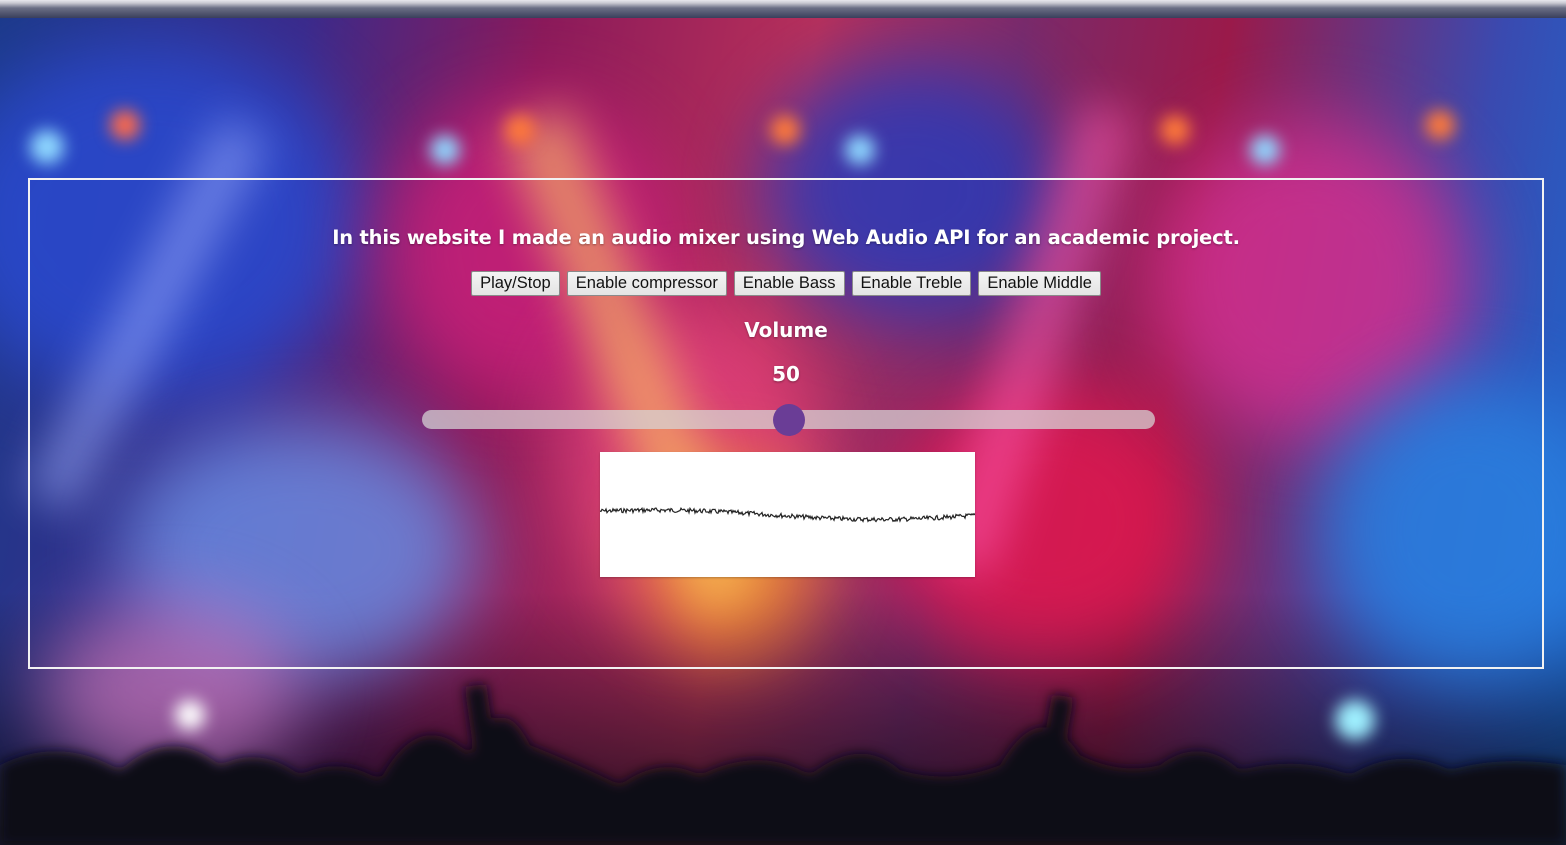  What do you see at coordinates (646, 283) in the screenshot?
I see `enable-compressor-button: Enable compressor` at bounding box center [646, 283].